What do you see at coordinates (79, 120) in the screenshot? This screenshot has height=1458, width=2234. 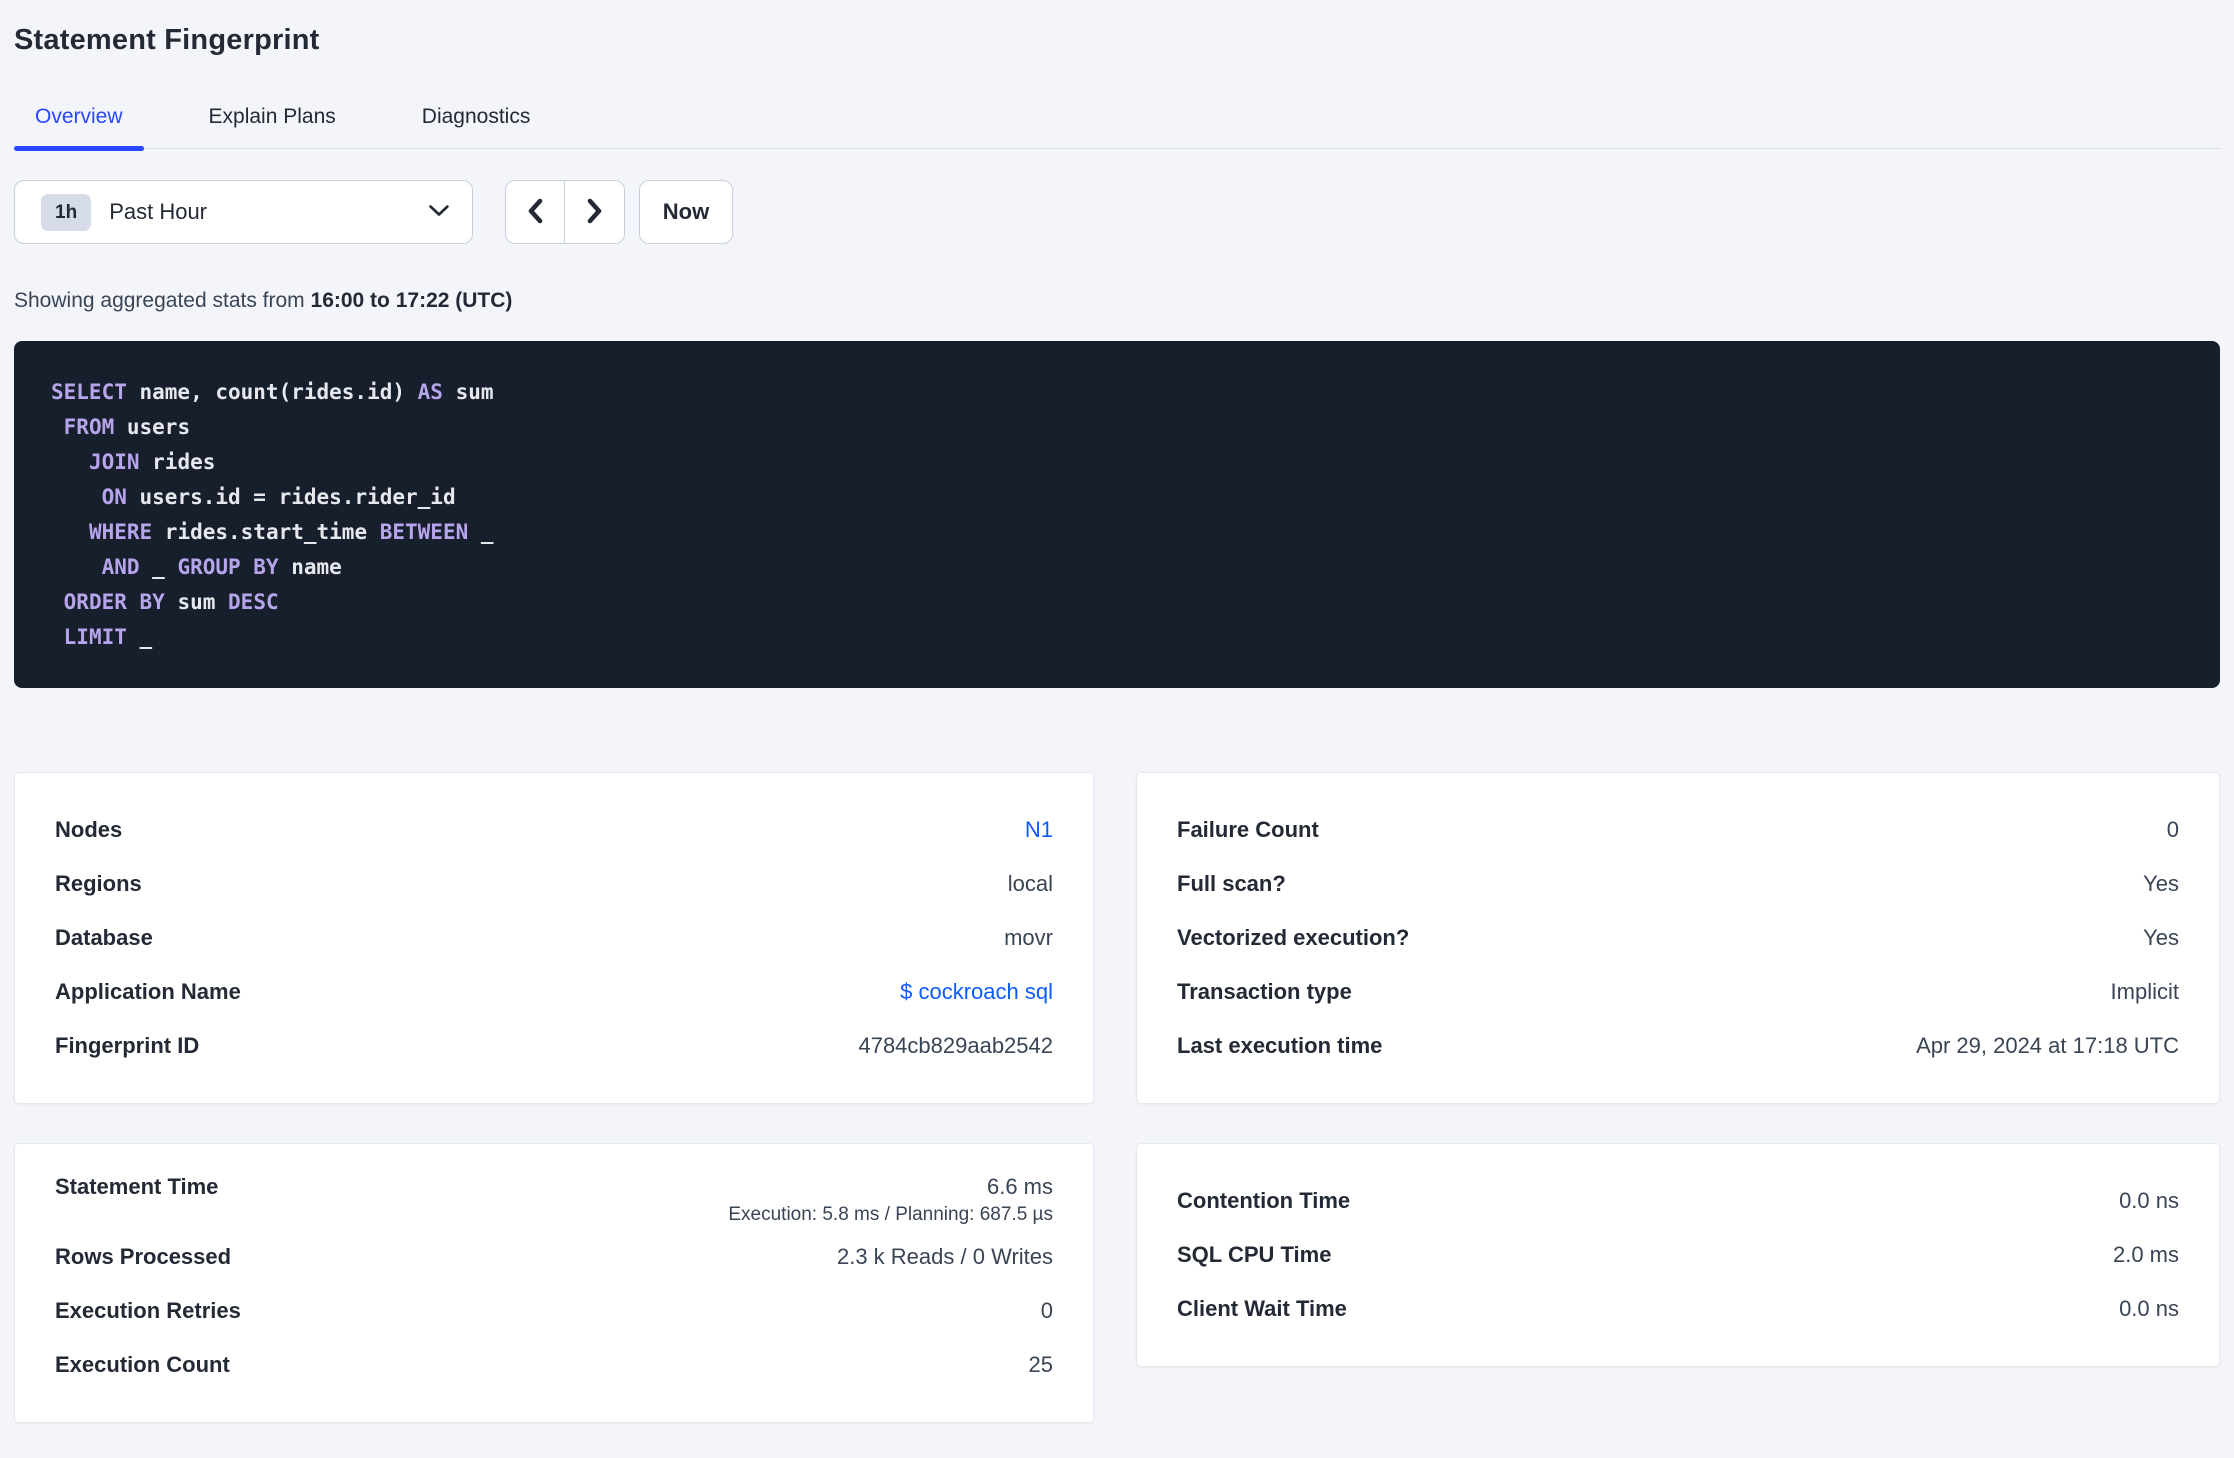 I see `tab-overview: Overview` at bounding box center [79, 120].